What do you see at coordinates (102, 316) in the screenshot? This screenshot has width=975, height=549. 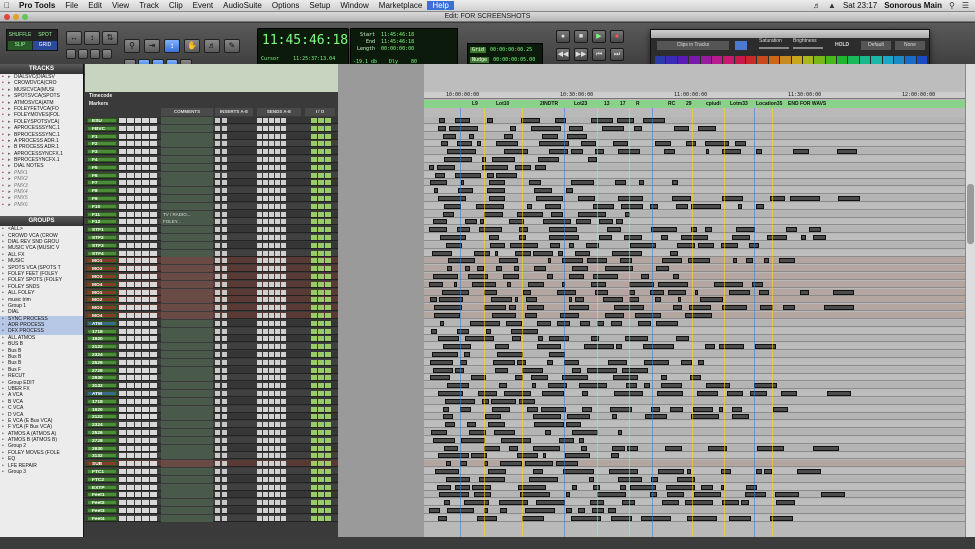 I see `track-name: MO4` at bounding box center [102, 316].